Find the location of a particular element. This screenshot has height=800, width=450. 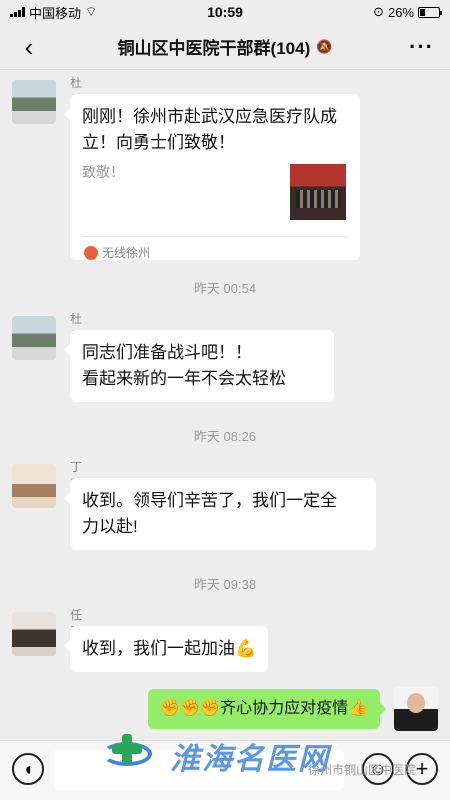

battery-percent: 26% is located at coordinates (400, 12).